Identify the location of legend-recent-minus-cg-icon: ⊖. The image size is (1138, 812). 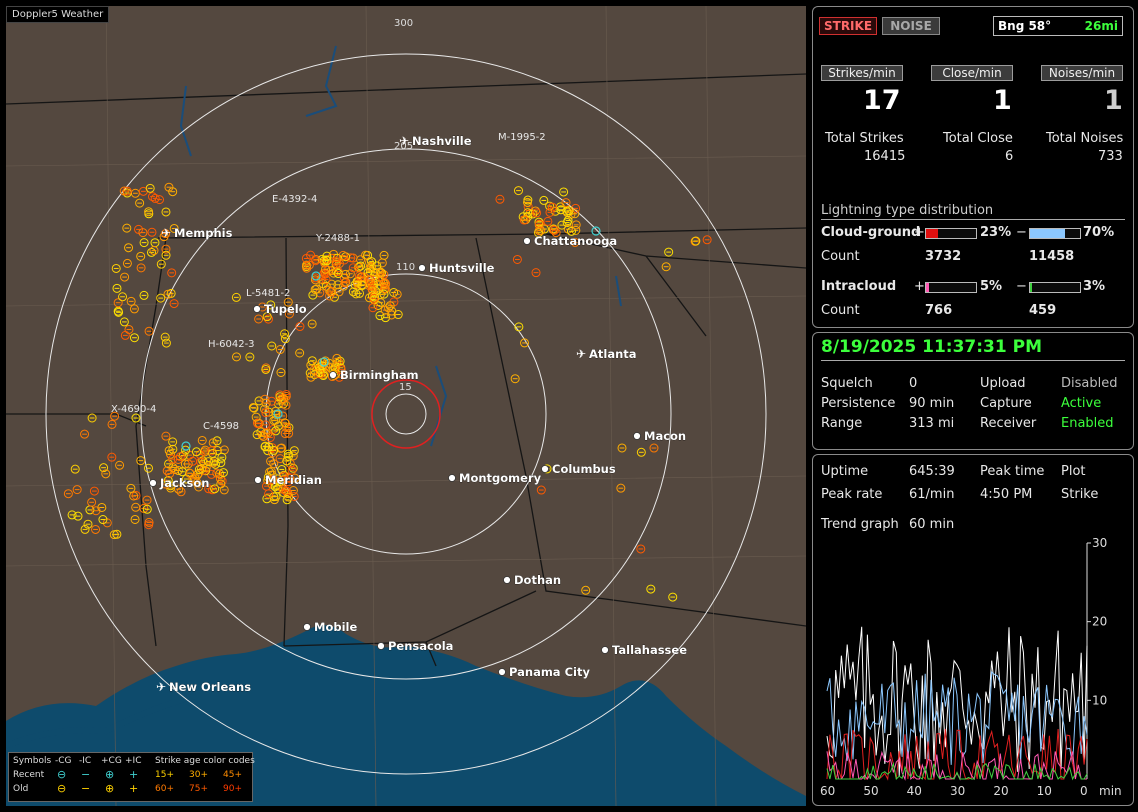
(62, 774).